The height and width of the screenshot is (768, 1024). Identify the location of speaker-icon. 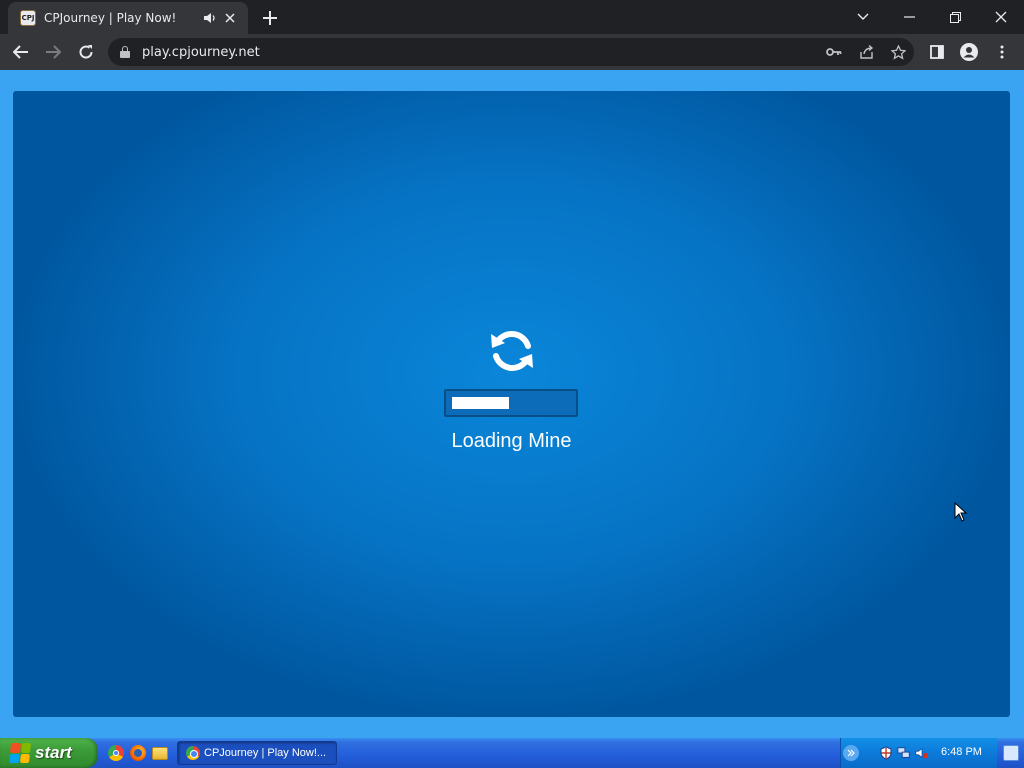
(210, 18).